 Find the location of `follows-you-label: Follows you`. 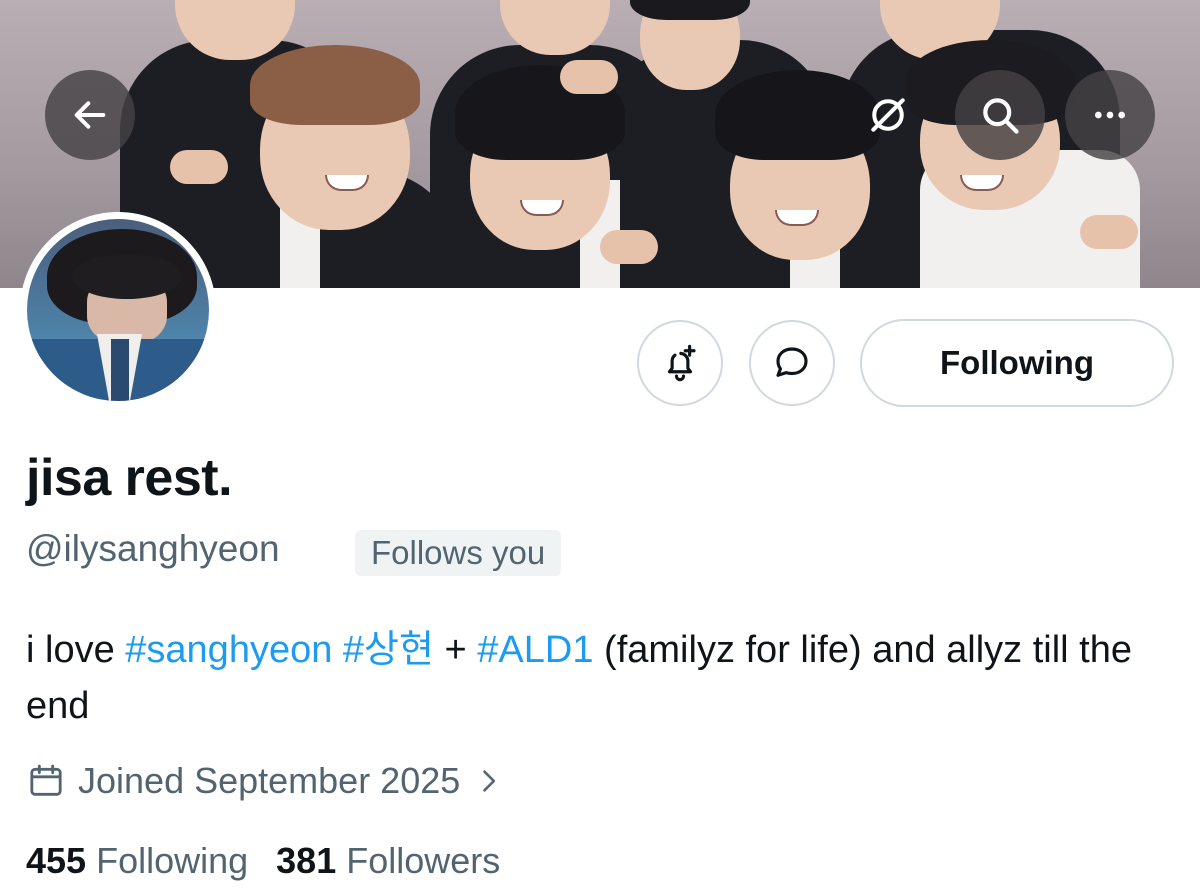

follows-you-label: Follows you is located at coordinates (458, 552).